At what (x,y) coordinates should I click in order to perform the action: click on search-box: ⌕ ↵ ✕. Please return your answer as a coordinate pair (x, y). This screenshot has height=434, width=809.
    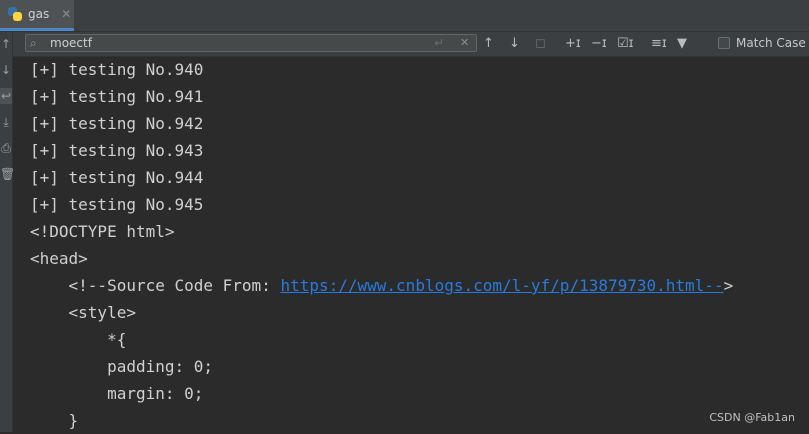
    Looking at the image, I should click on (251, 43).